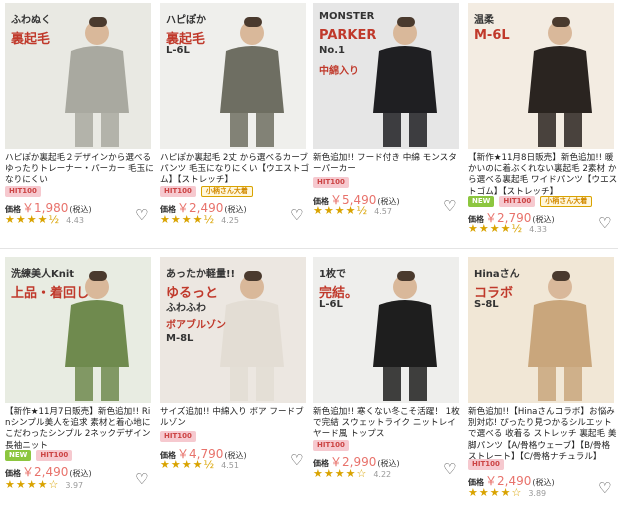 The width and height of the screenshot is (618, 506). What do you see at coordinates (541, 330) in the screenshot?
I see `product-image: Hinaさん コラボ S-8L` at bounding box center [541, 330].